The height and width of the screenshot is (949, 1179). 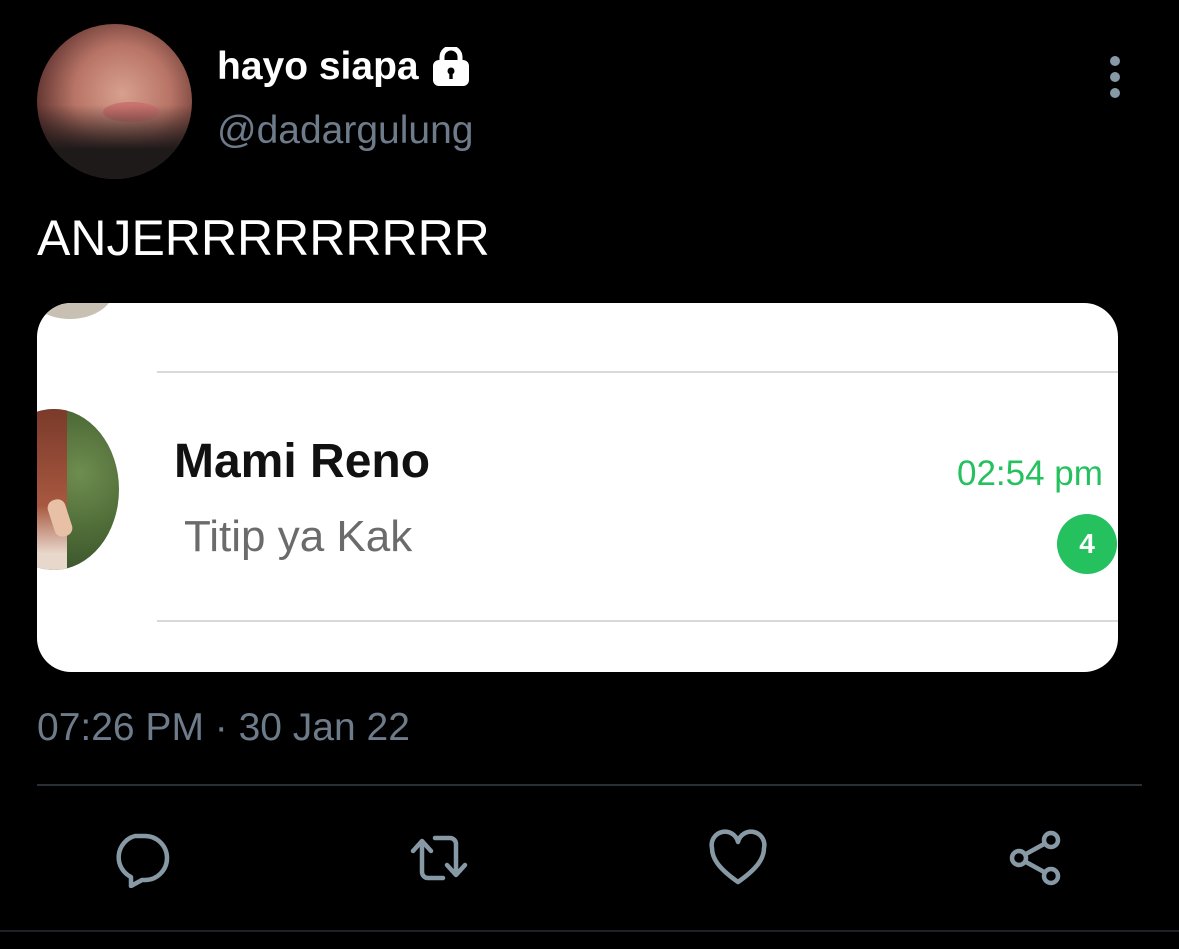 I want to click on display-name-row: hayo siapa, so click(x=344, y=67).